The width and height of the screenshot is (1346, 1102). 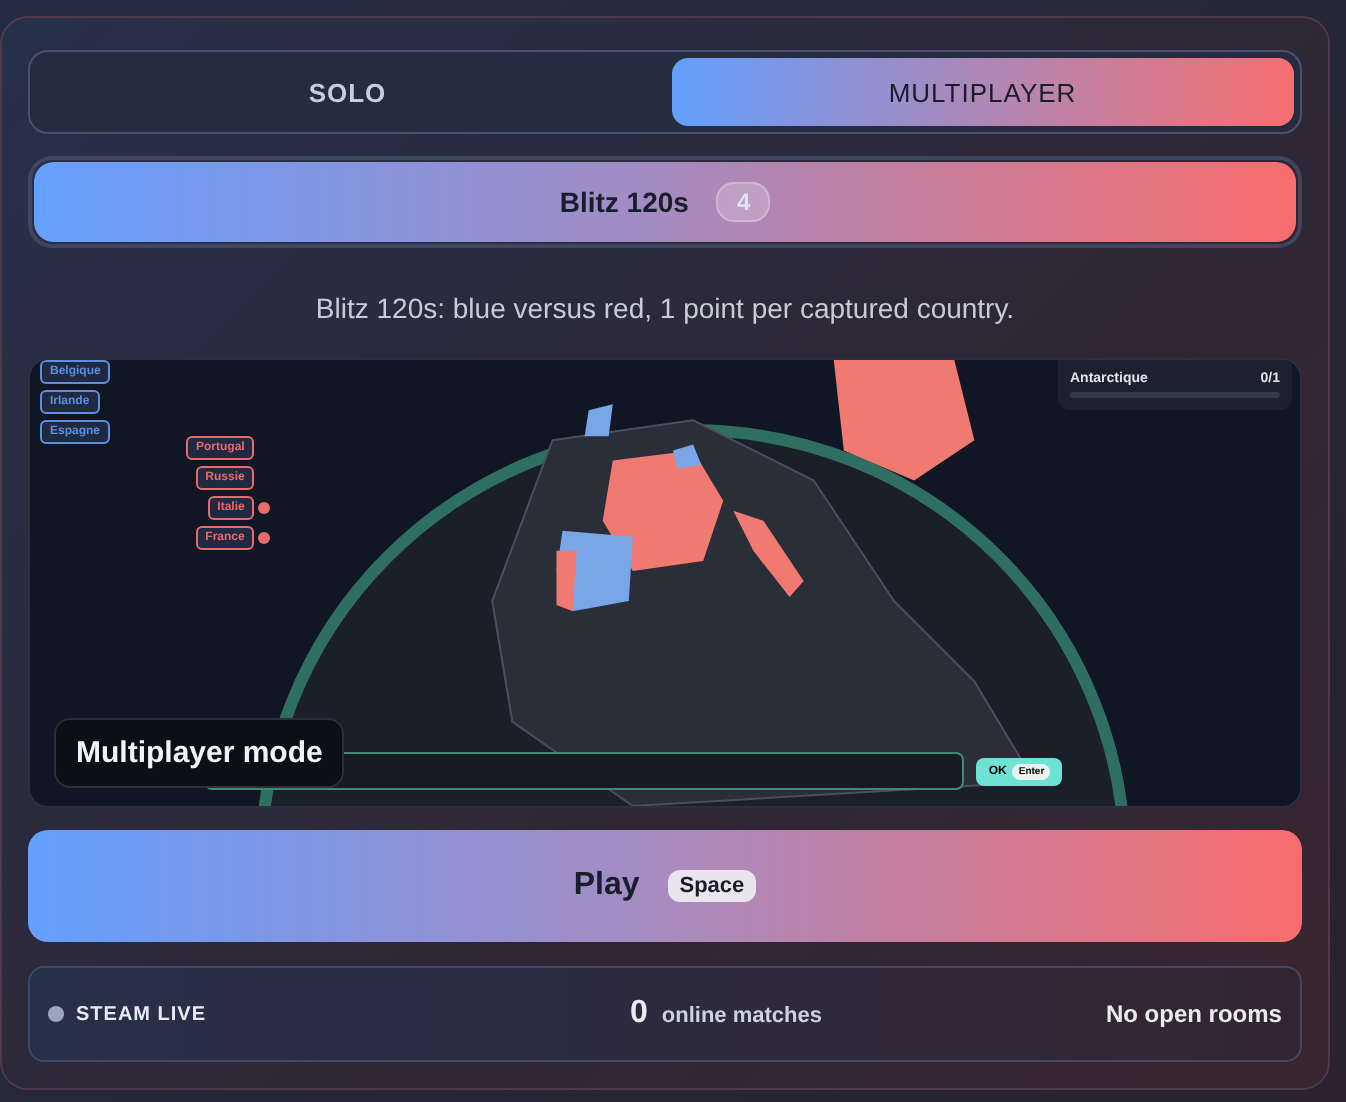 What do you see at coordinates (712, 886) in the screenshot?
I see `key-hint: Space` at bounding box center [712, 886].